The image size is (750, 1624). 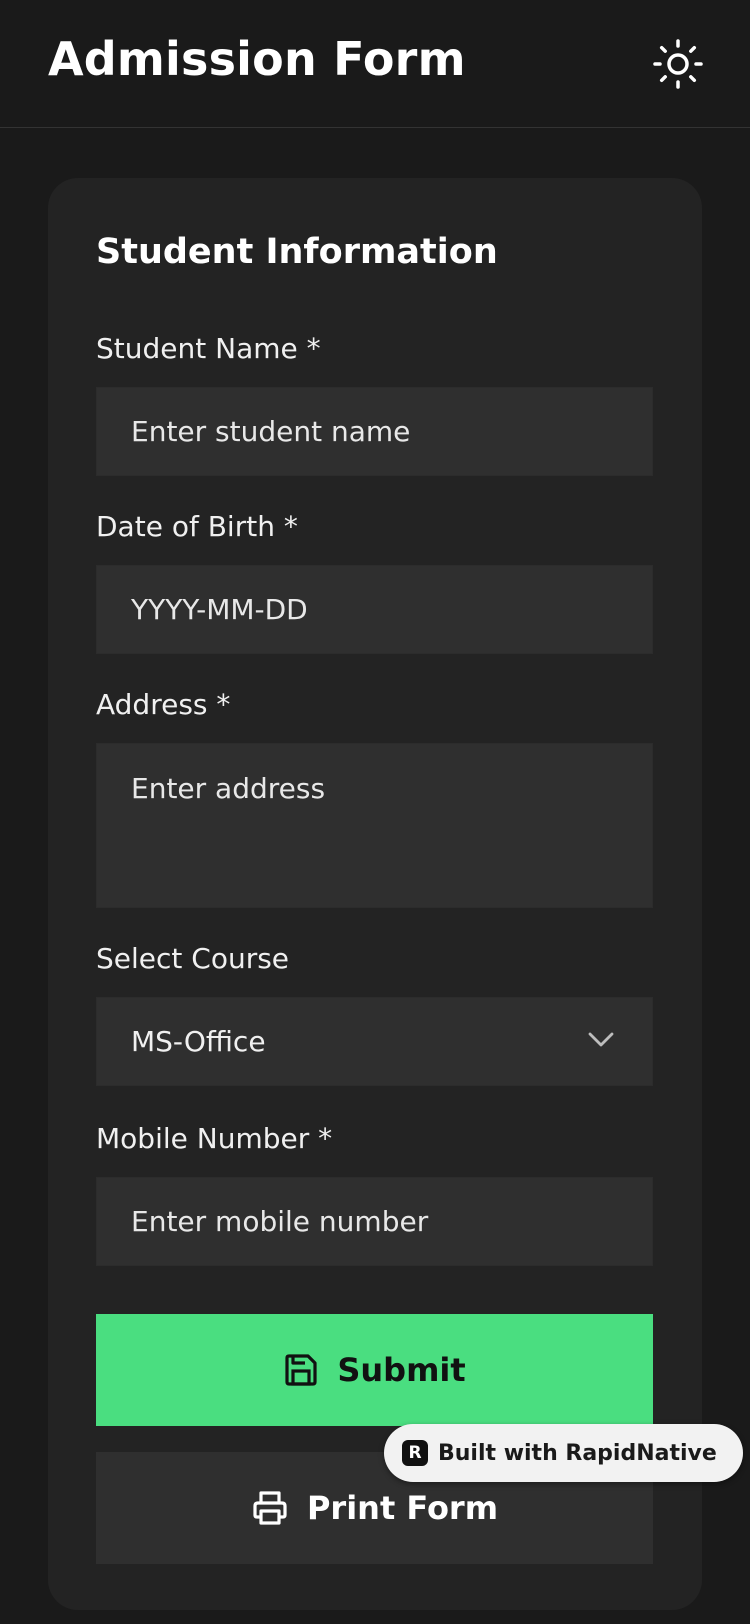 I want to click on mobile-number-label: Mobile Number *, so click(x=214, y=1138).